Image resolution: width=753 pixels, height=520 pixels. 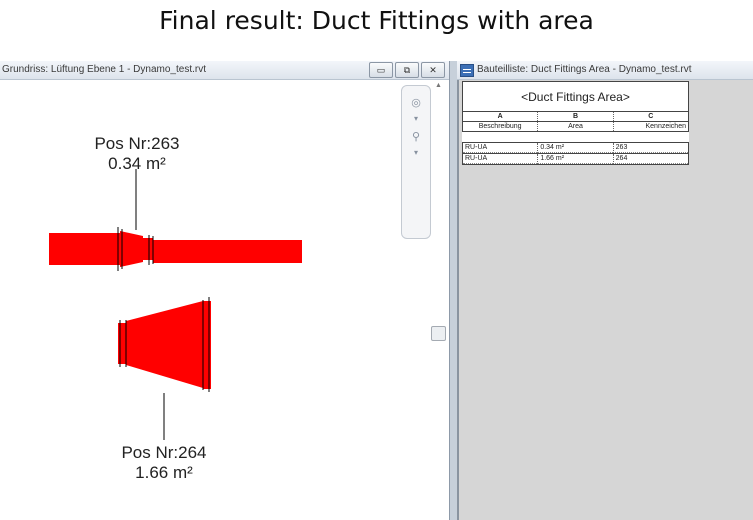 I want to click on slide-title: Final result: Duct Fittings with area, so click(x=376, y=20).